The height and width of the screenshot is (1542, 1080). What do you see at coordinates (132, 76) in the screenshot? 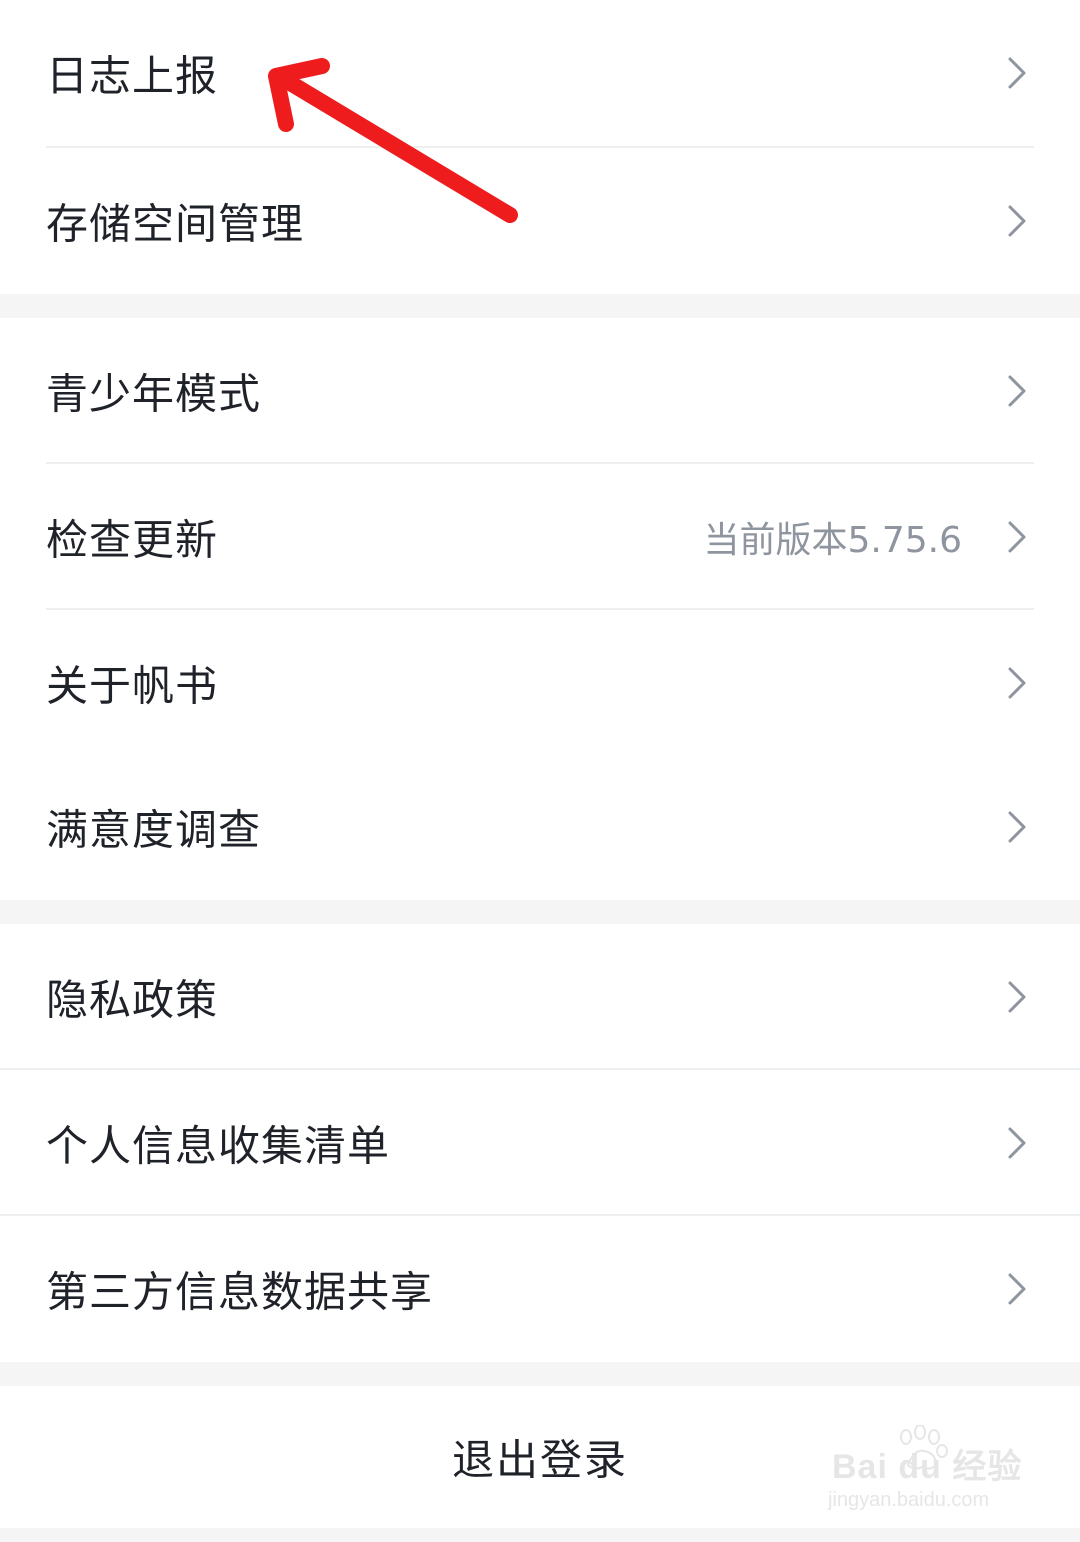
I see `menu-item-label: 日志上报` at bounding box center [132, 76].